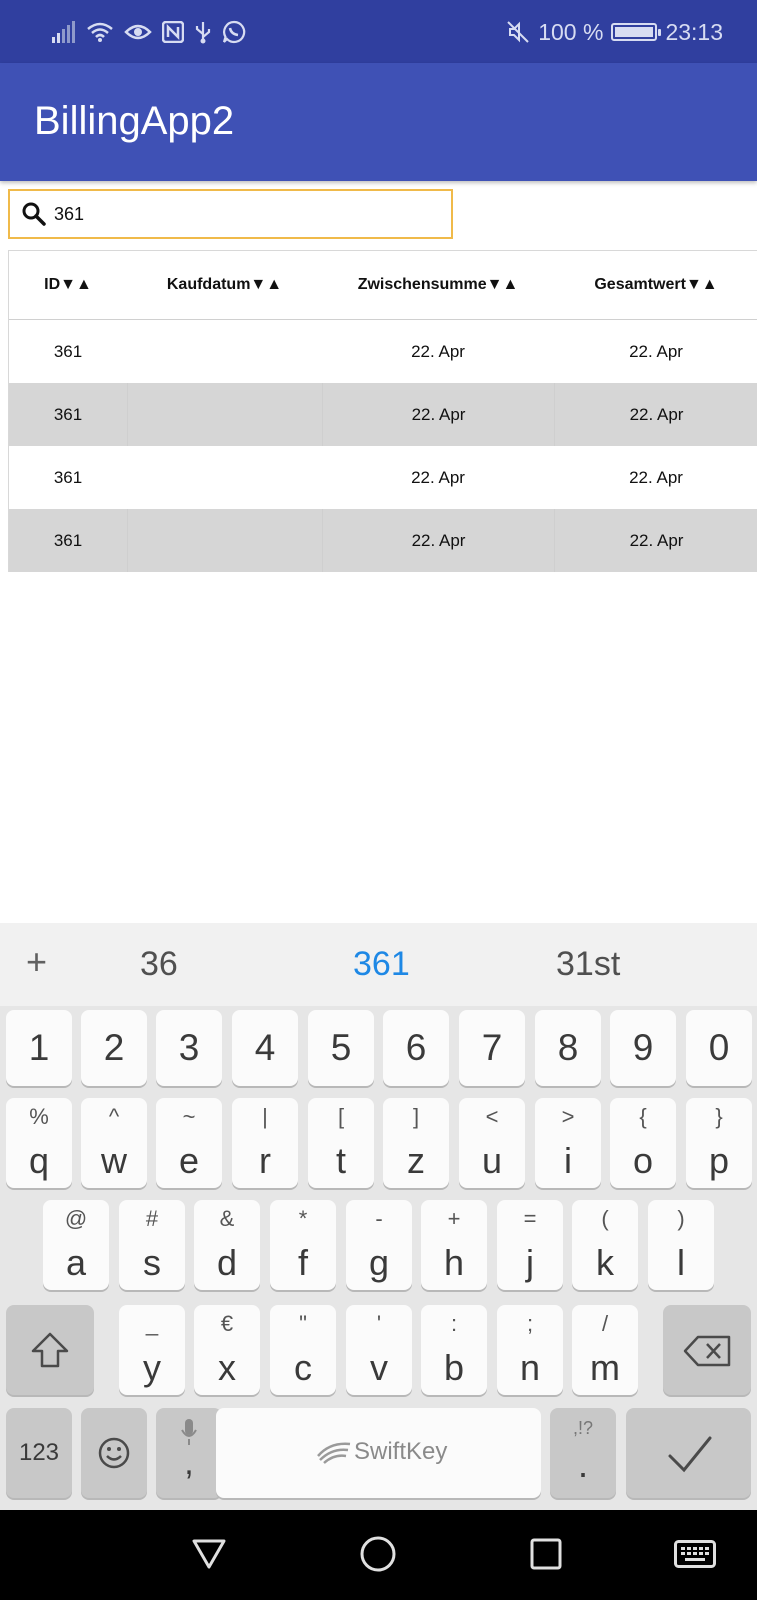  Describe the element at coordinates (334, 1454) in the screenshot. I see `swiftkey-logo-icon` at that location.